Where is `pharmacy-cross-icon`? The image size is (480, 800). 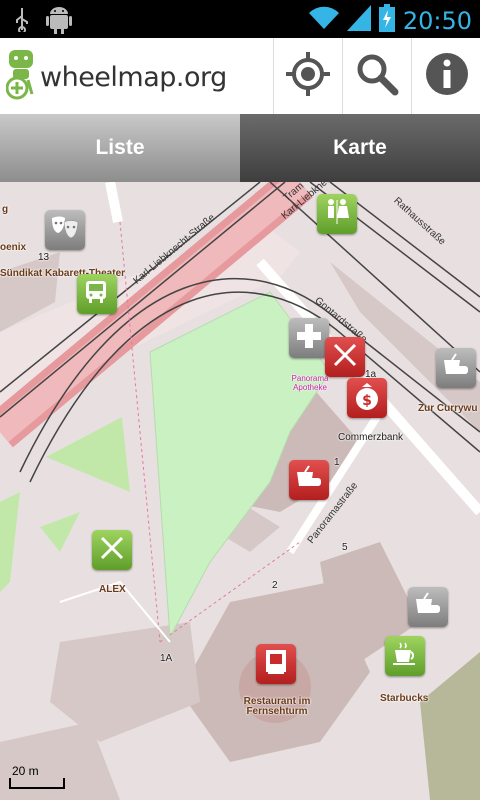
pharmacy-cross-icon is located at coordinates (309, 338).